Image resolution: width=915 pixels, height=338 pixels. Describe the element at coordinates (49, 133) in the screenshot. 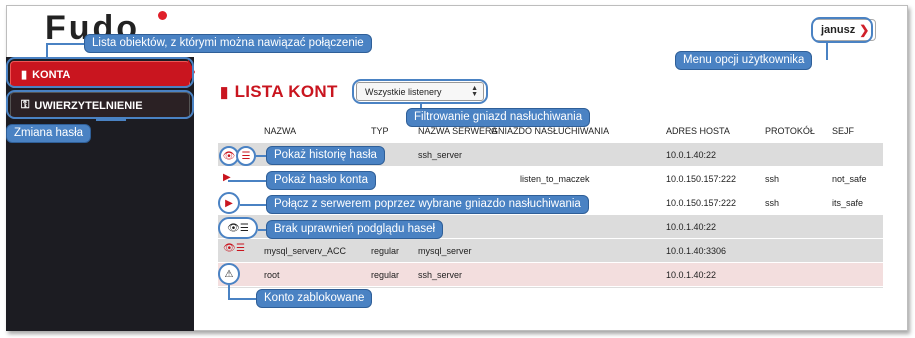

I see `callout-change-password: Zmiana hasła` at that location.